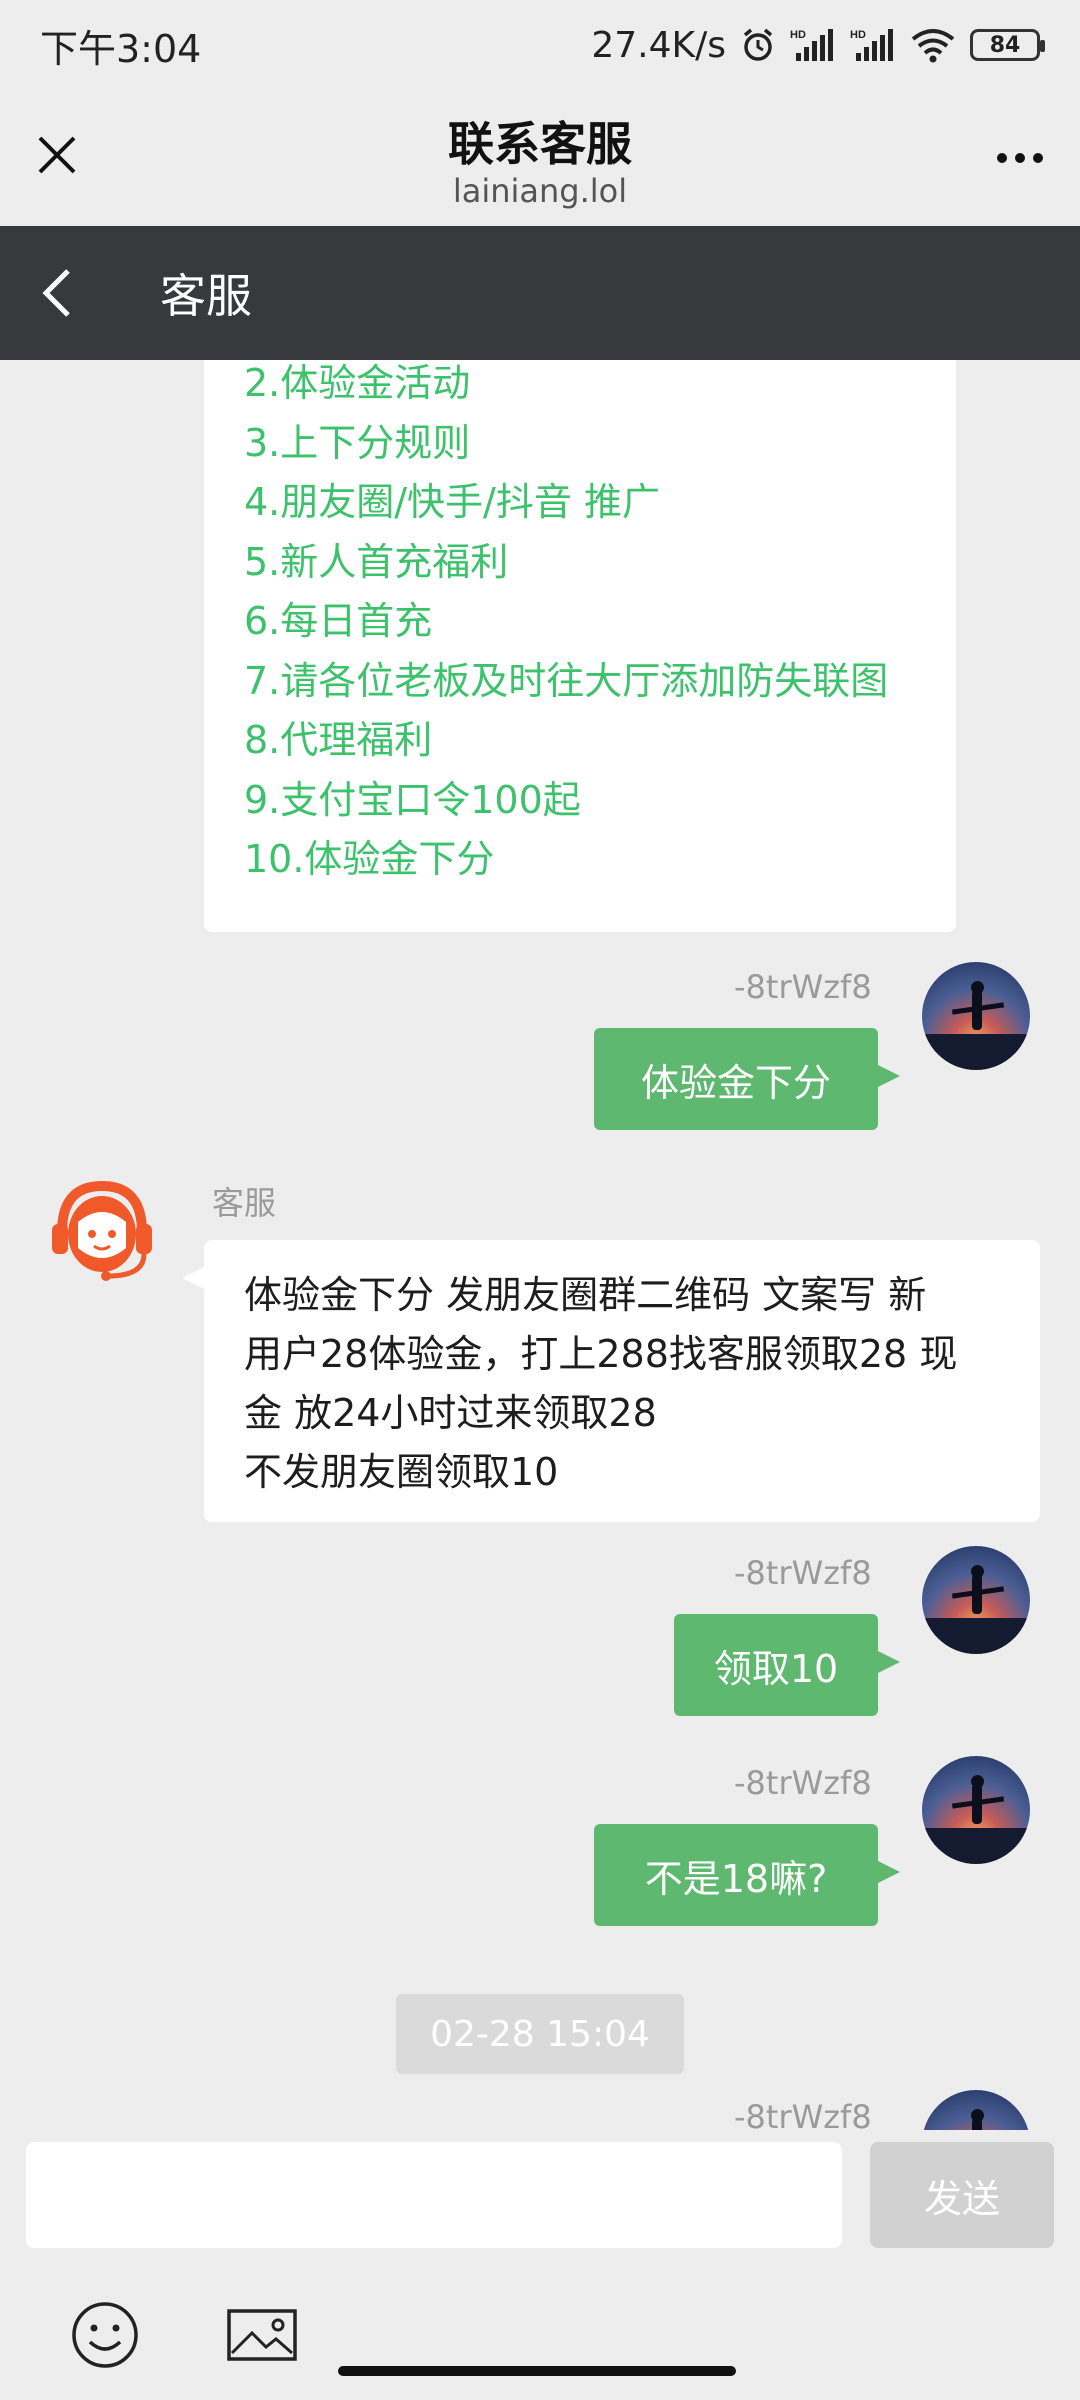  Describe the element at coordinates (933, 45) in the screenshot. I see `wifi-icon` at that location.